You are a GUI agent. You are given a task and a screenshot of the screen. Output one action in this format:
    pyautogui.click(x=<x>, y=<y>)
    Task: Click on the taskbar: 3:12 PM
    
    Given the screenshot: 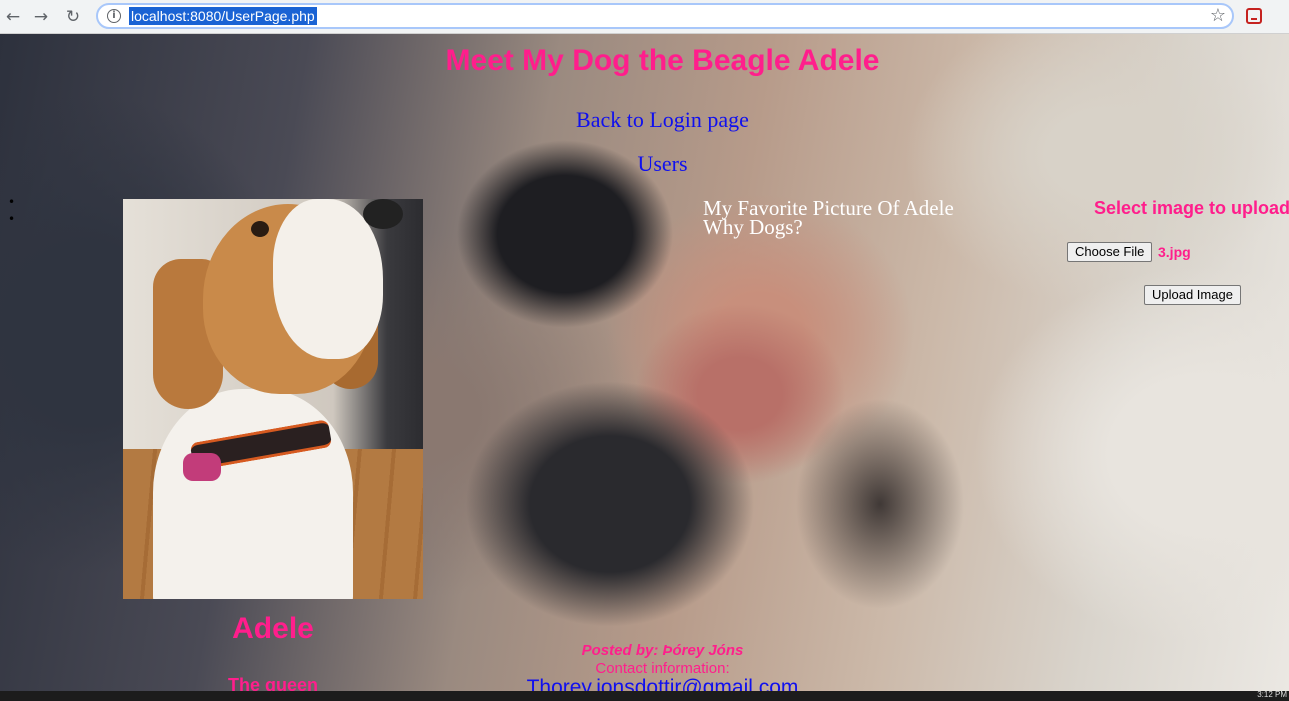 What is the action you would take?
    pyautogui.click(x=644, y=696)
    